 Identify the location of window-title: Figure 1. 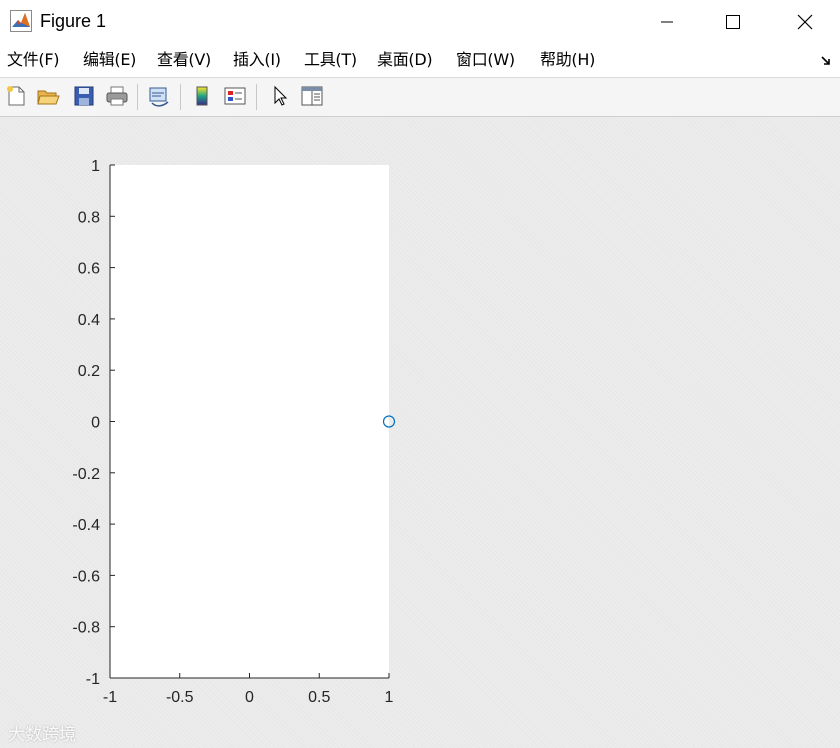
(73, 21).